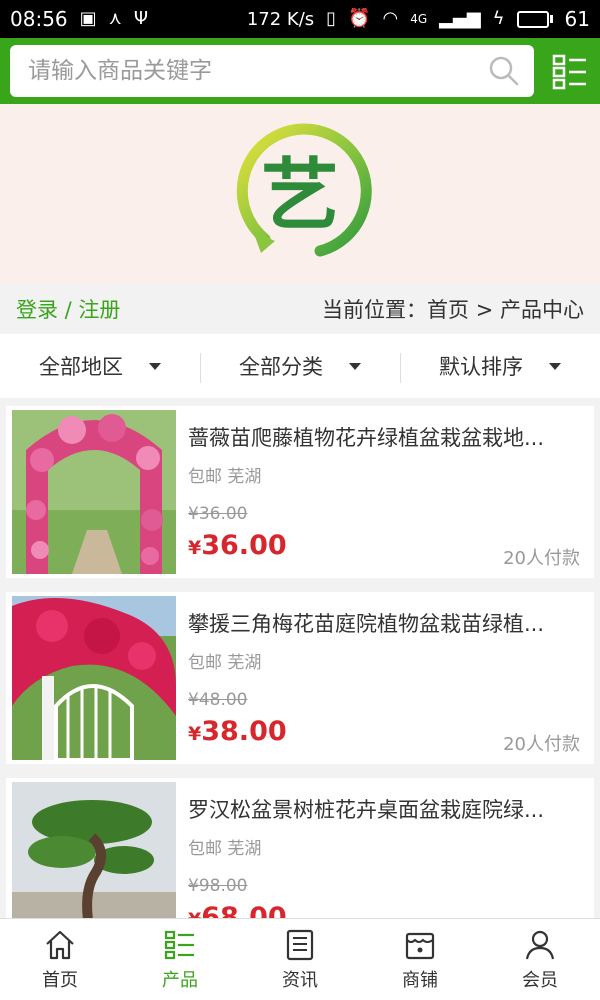 Image resolution: width=600 pixels, height=1000 pixels. What do you see at coordinates (300, 944) in the screenshot?
I see `news-icon` at bounding box center [300, 944].